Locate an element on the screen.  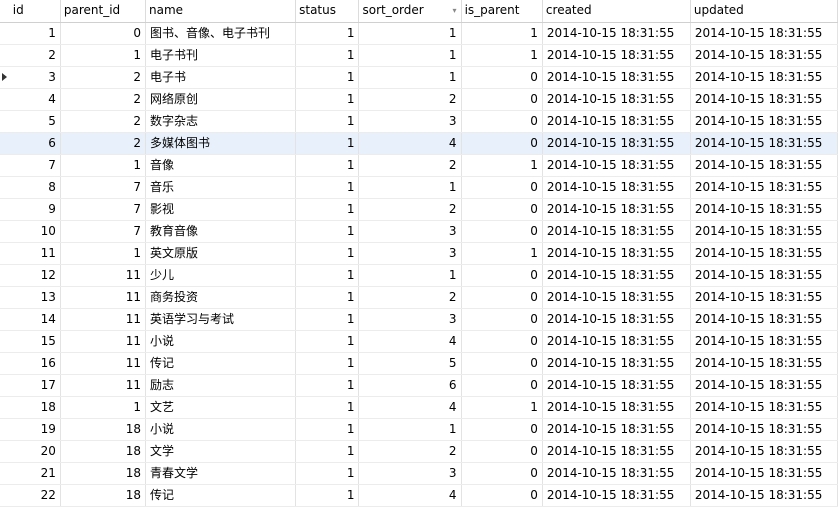
cell-name: 少儿 is located at coordinates (221, 275).